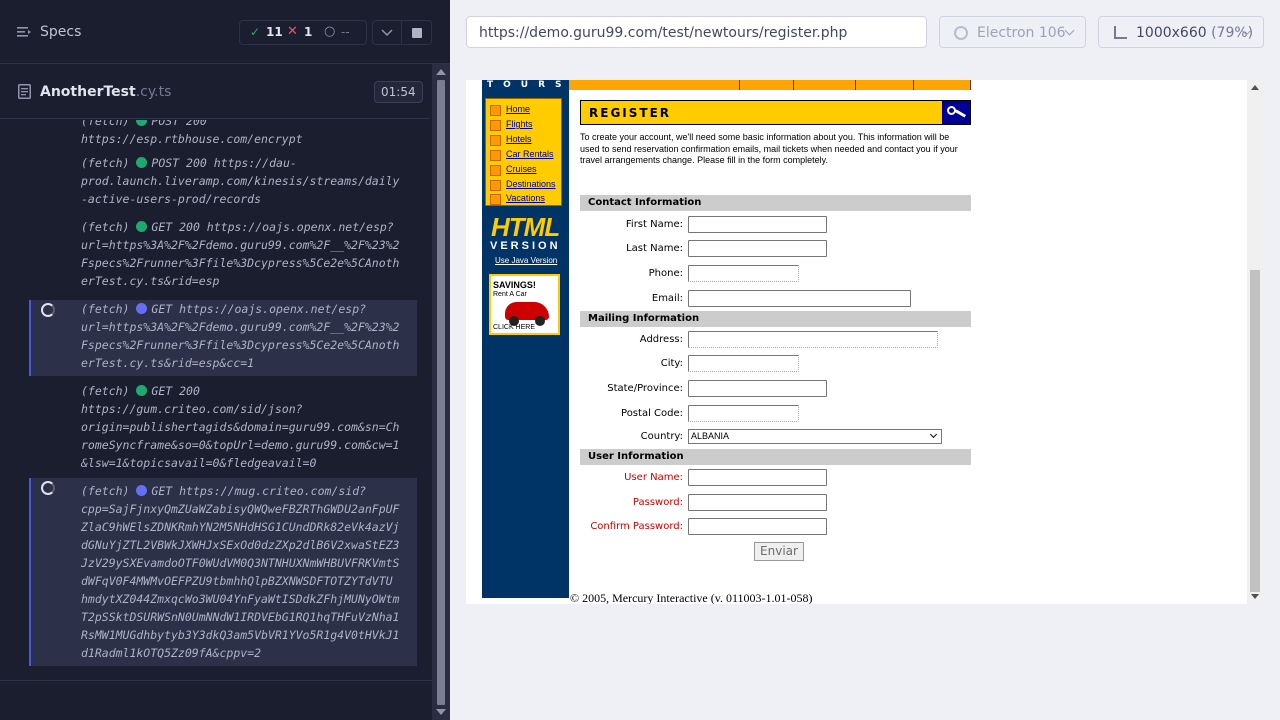  I want to click on spec-file-basename: AnotherTest, so click(88, 92).